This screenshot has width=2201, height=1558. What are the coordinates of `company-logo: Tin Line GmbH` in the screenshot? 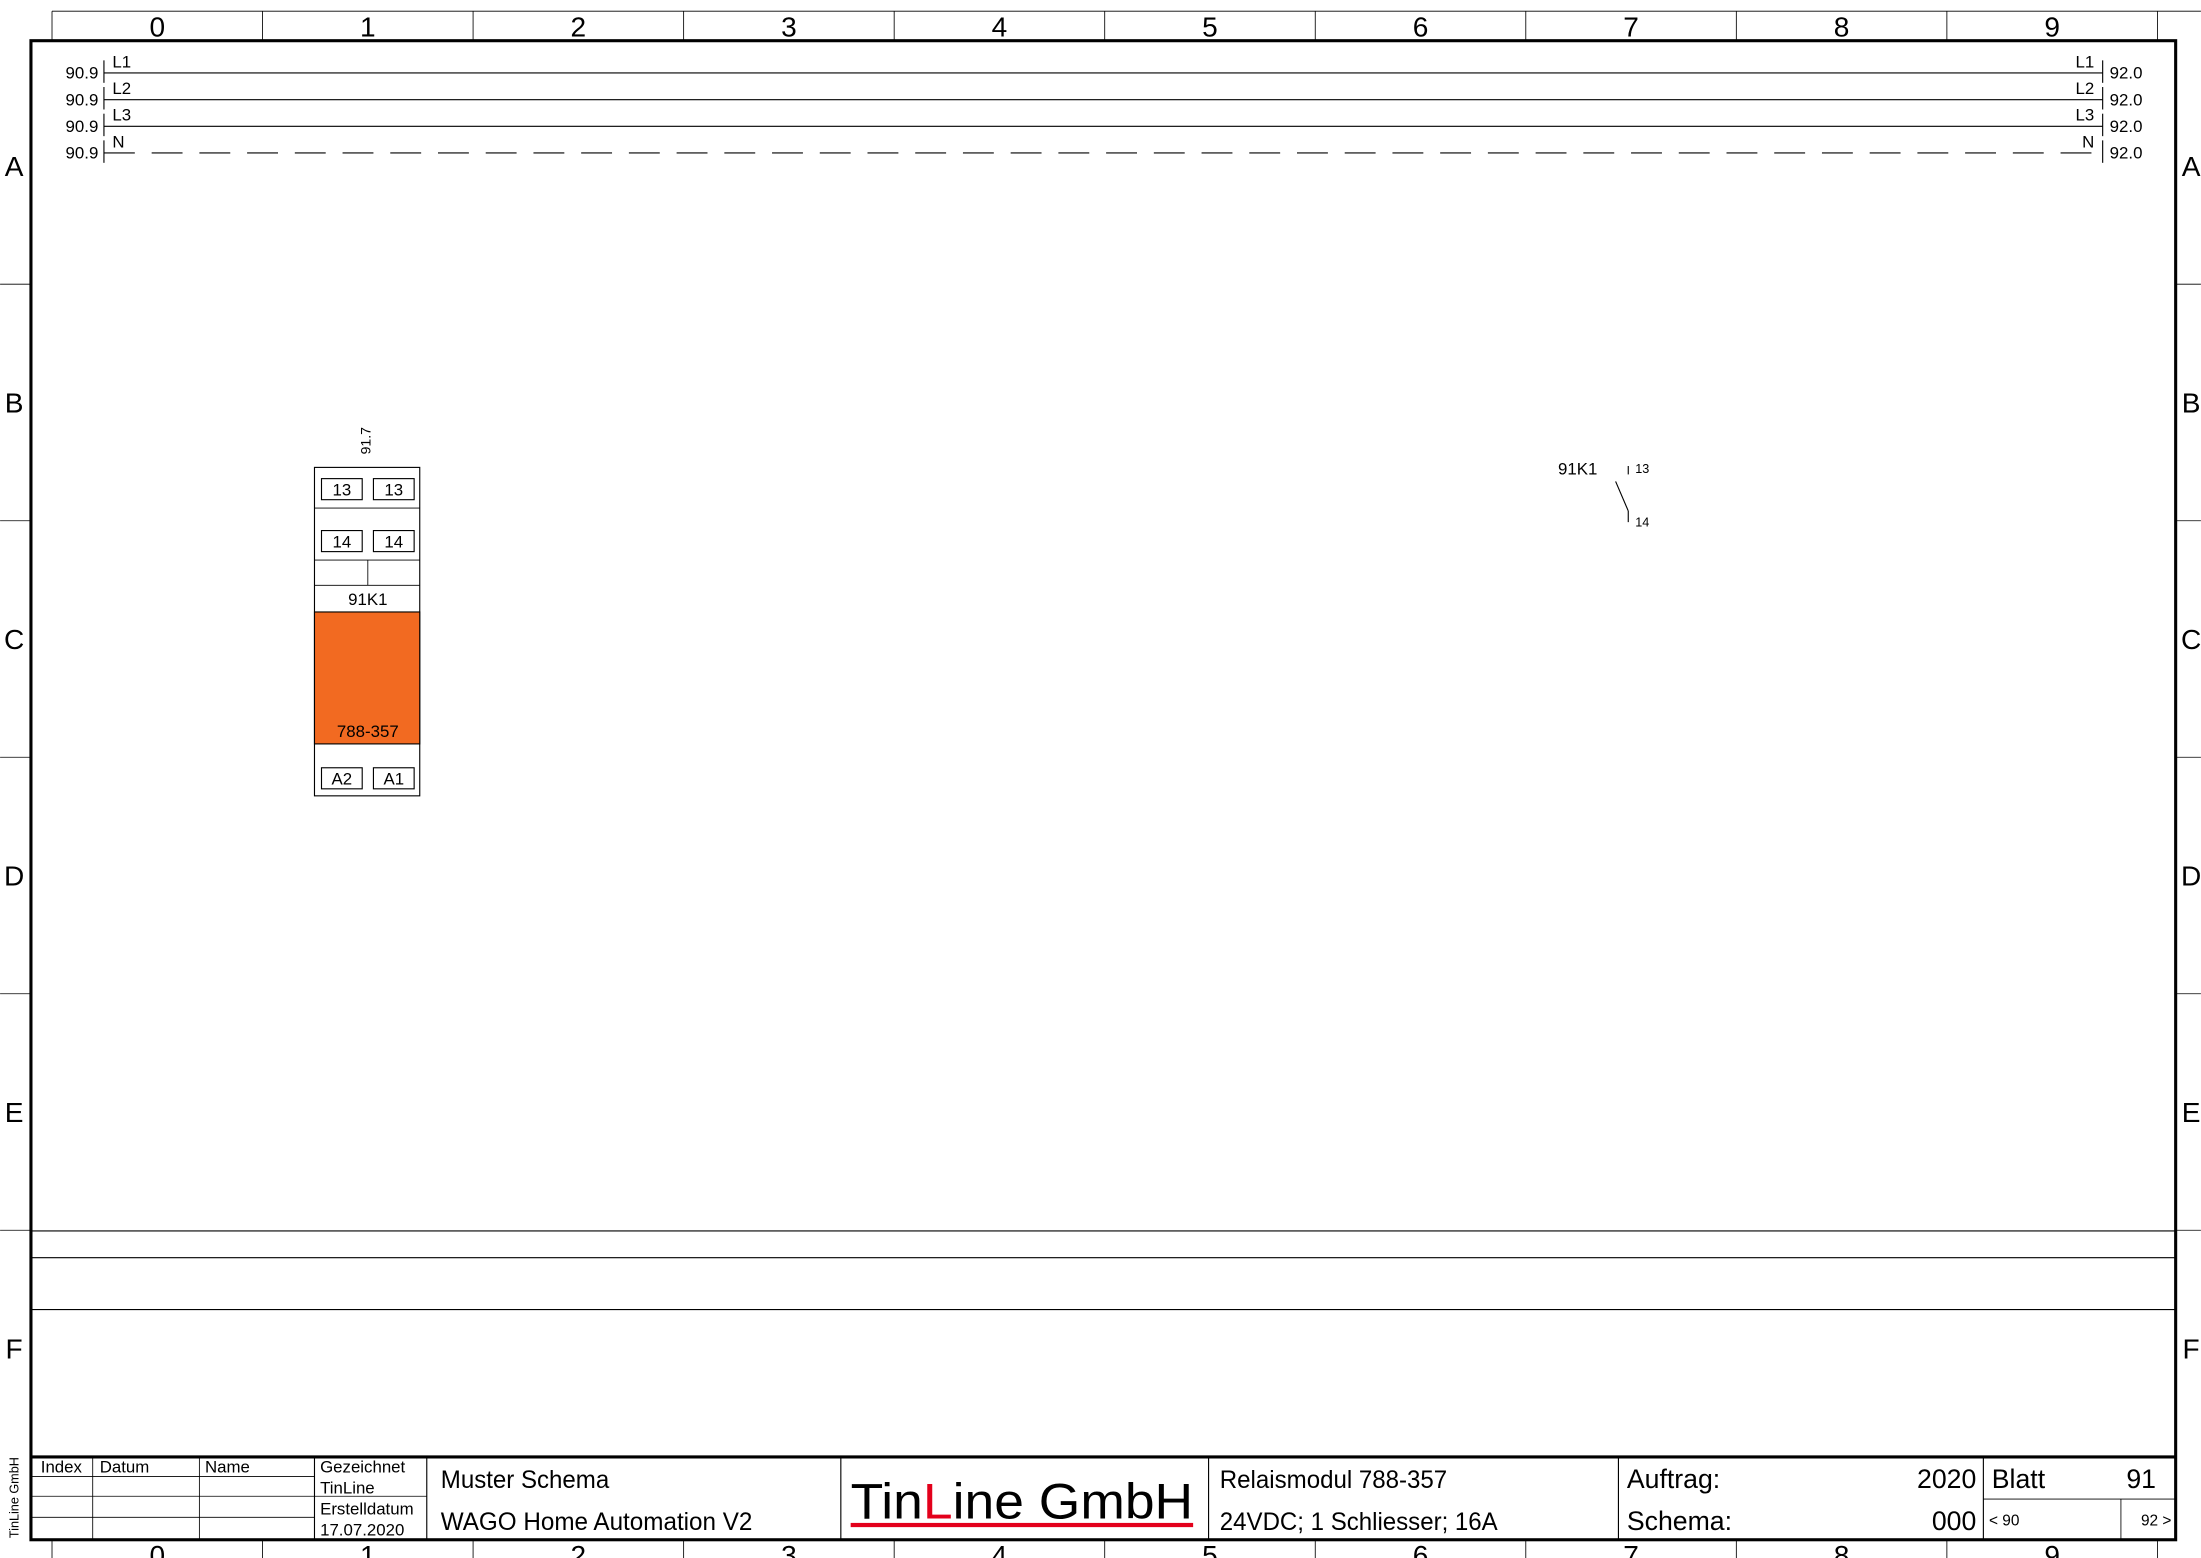 It's located at (1022, 1501).